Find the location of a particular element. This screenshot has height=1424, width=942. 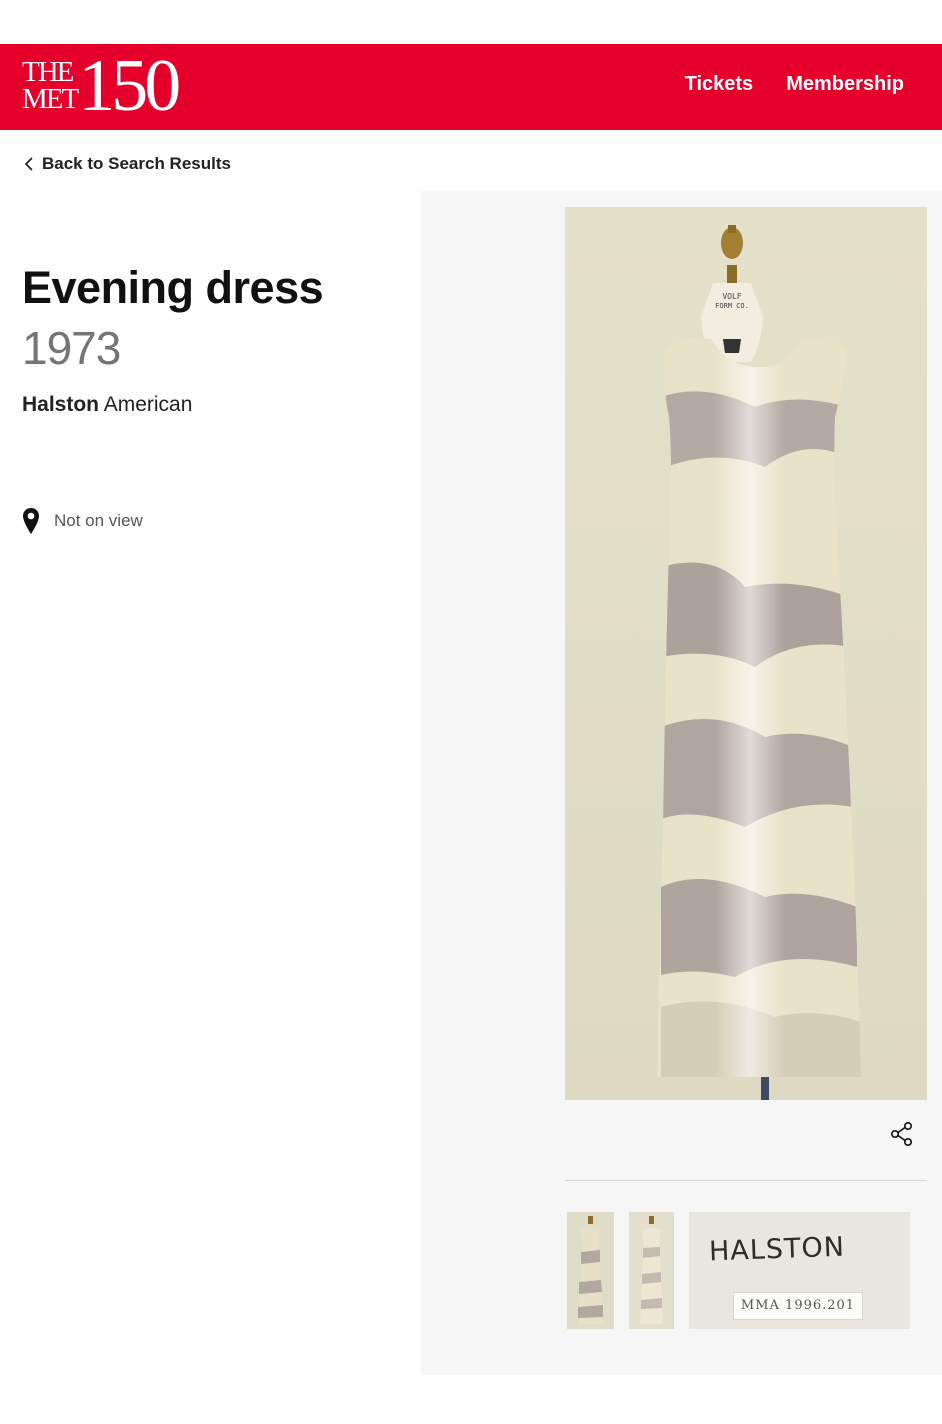

site-header: THE MET 150 Tickets Membership is located at coordinates (471, 87).